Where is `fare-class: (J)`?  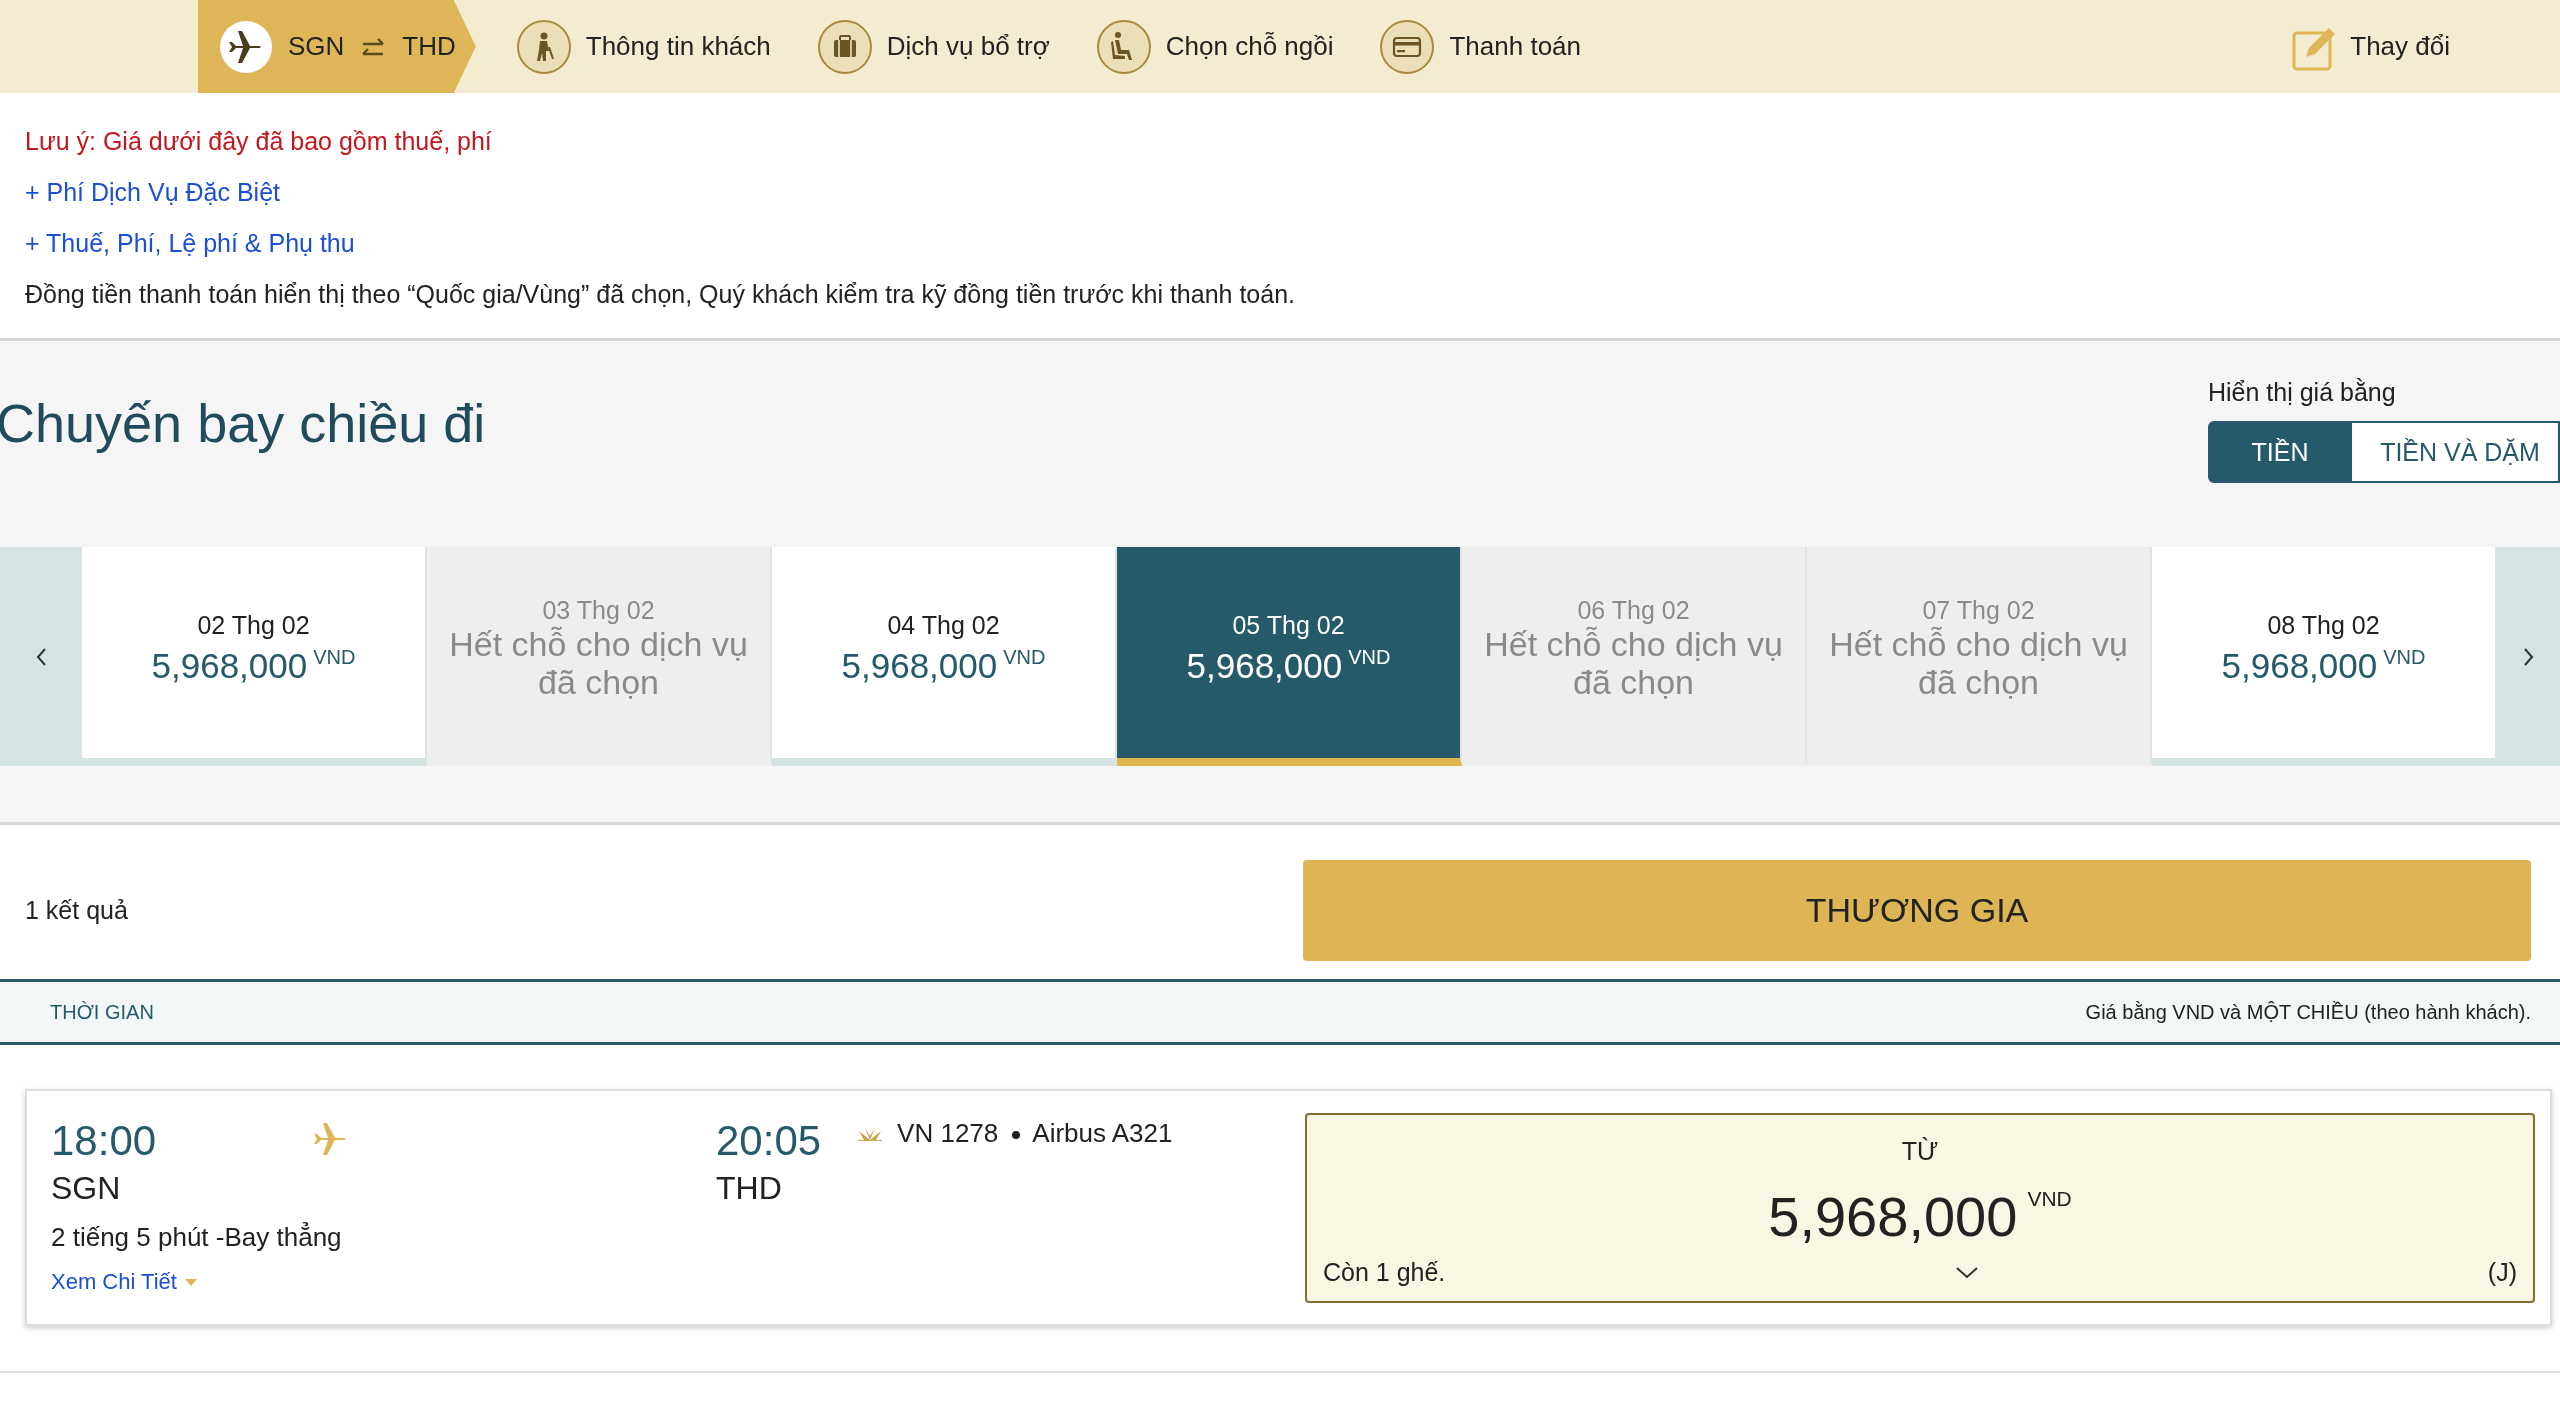
fare-class: (J) is located at coordinates (2502, 1272).